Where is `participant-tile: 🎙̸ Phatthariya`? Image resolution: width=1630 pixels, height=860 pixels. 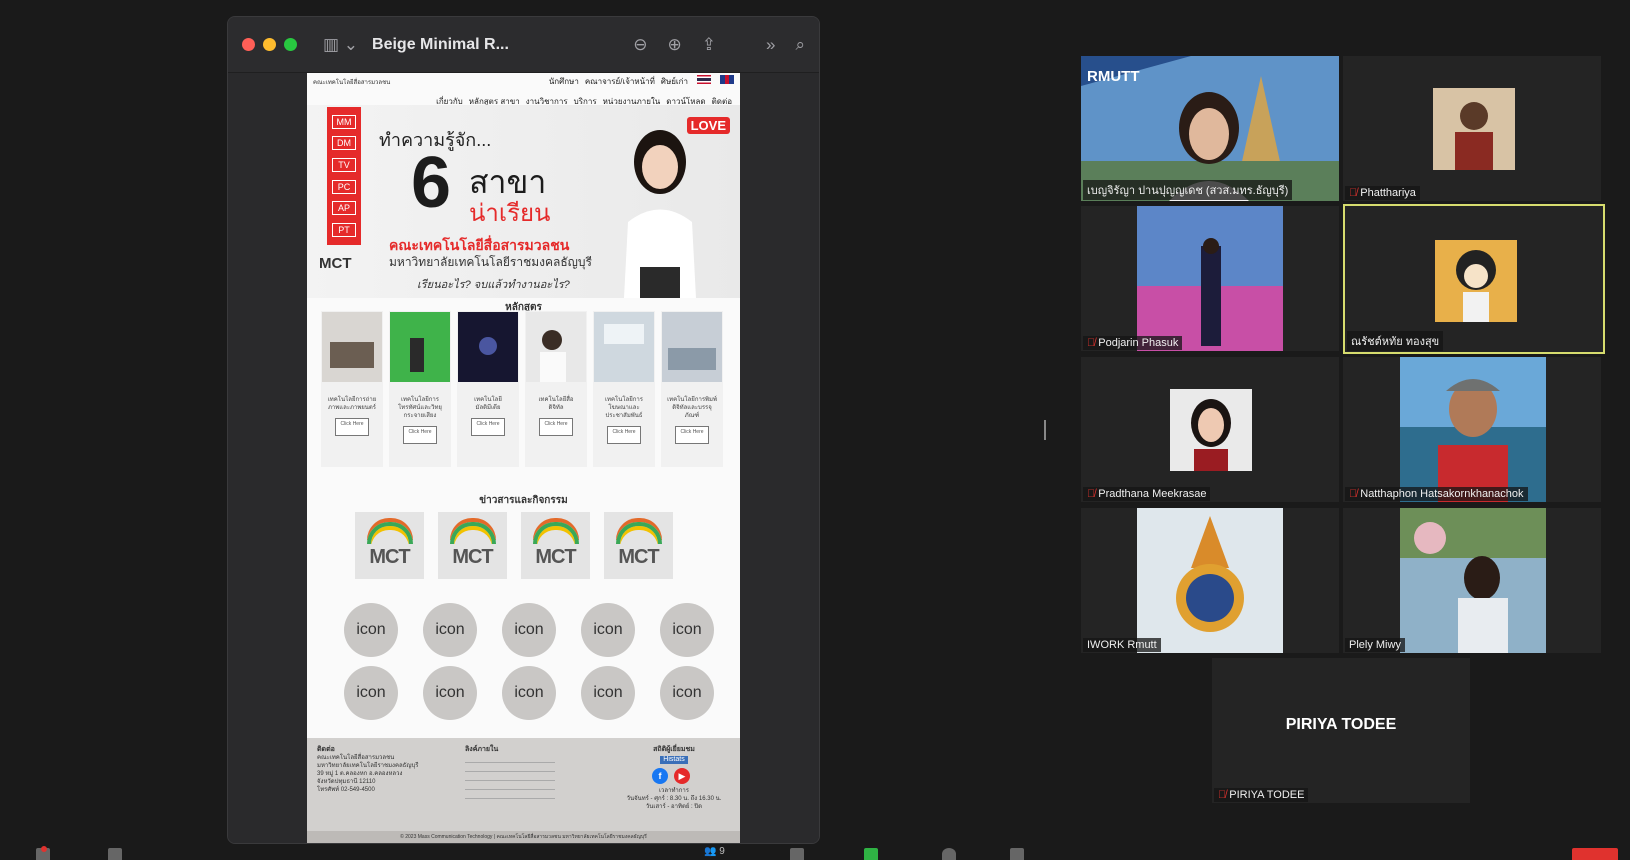 participant-tile: 🎙̸ Phatthariya is located at coordinates (1472, 128).